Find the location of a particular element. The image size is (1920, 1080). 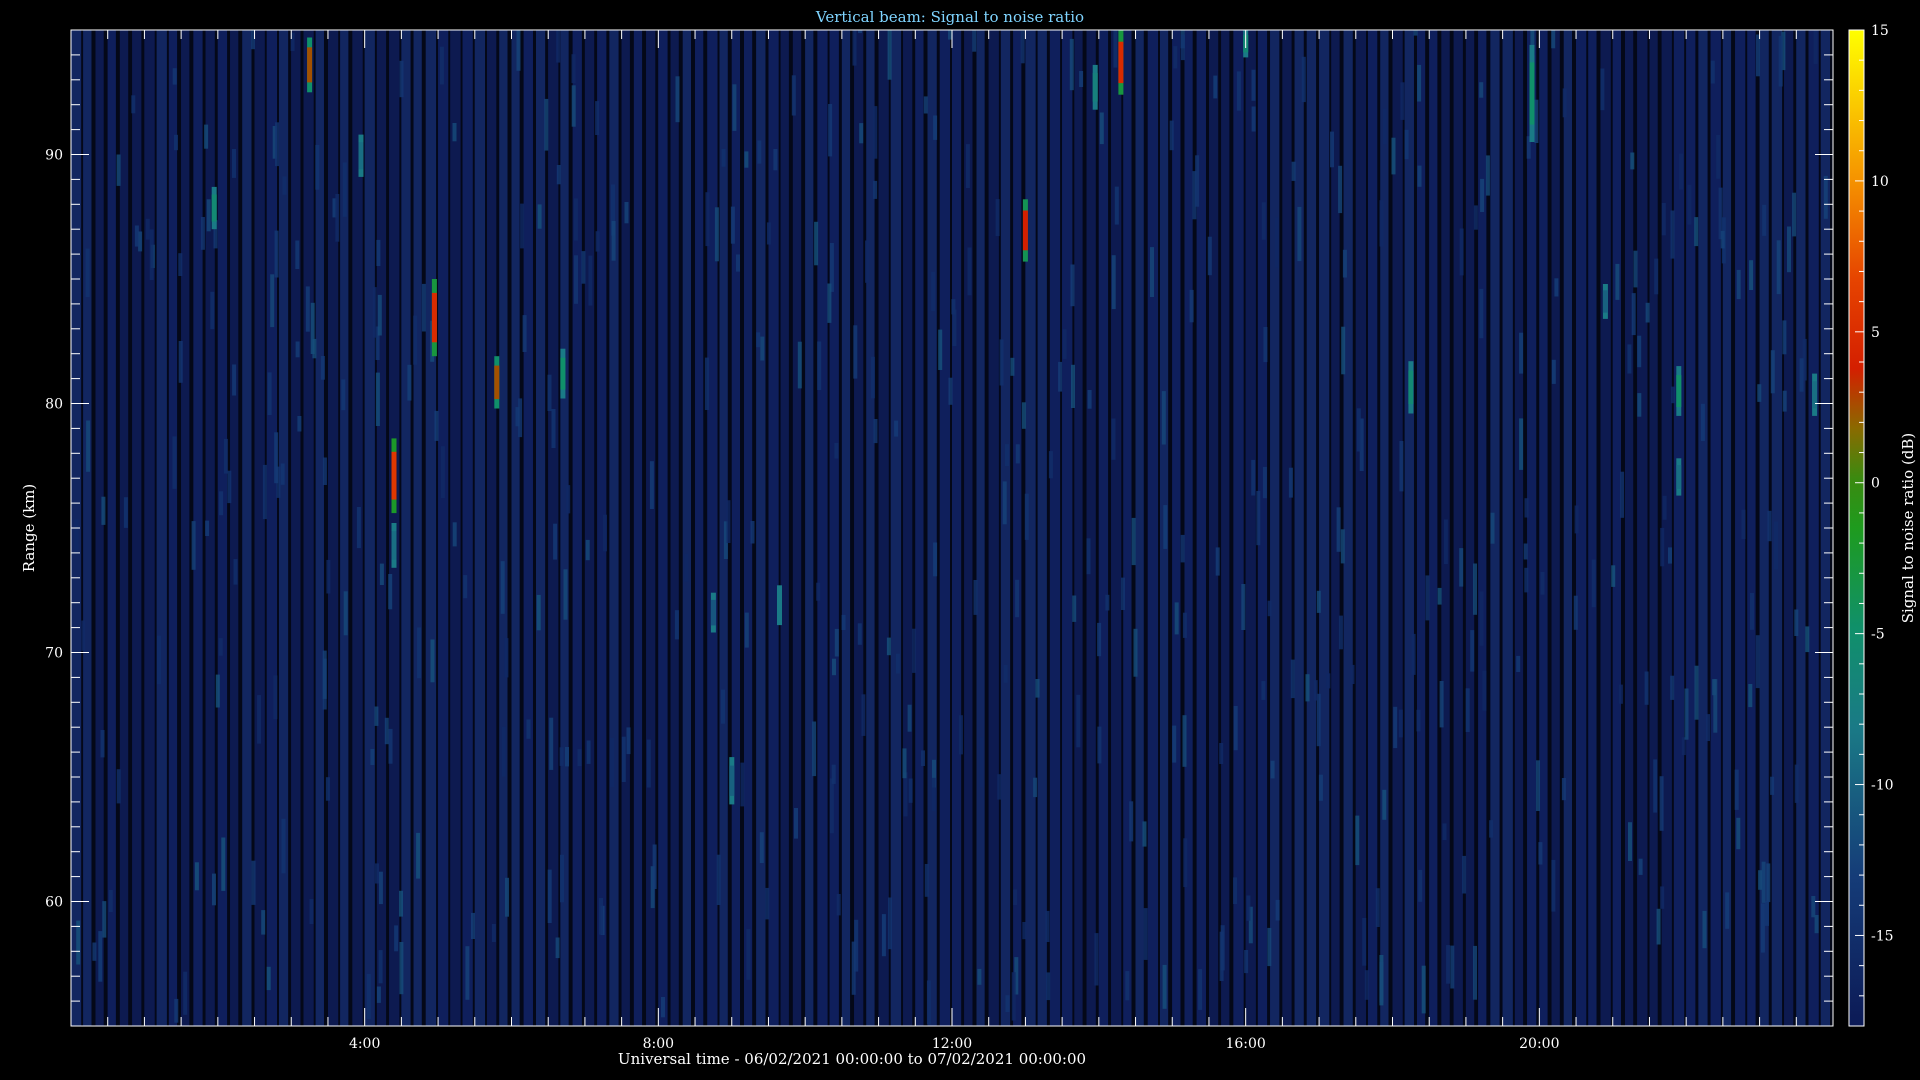

colorbar-tick-label: -10 is located at coordinates (1882, 786).